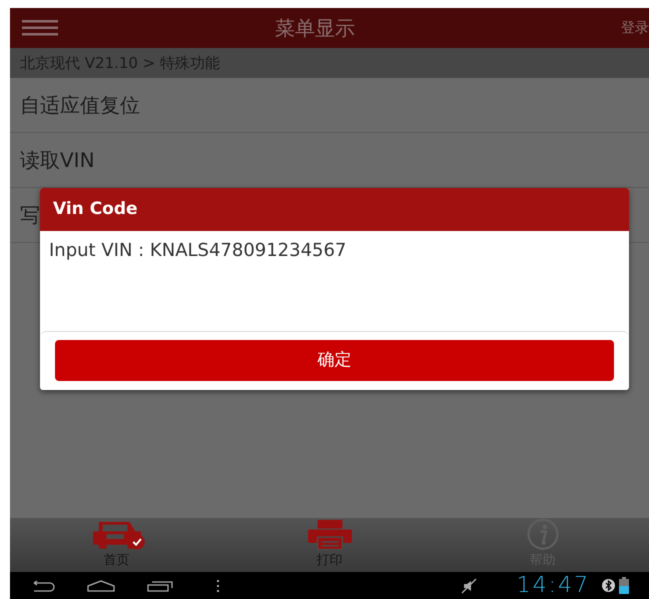 Image resolution: width=649 pixels, height=599 pixels. Describe the element at coordinates (553, 585) in the screenshot. I see `clock-time: 14:47` at that location.